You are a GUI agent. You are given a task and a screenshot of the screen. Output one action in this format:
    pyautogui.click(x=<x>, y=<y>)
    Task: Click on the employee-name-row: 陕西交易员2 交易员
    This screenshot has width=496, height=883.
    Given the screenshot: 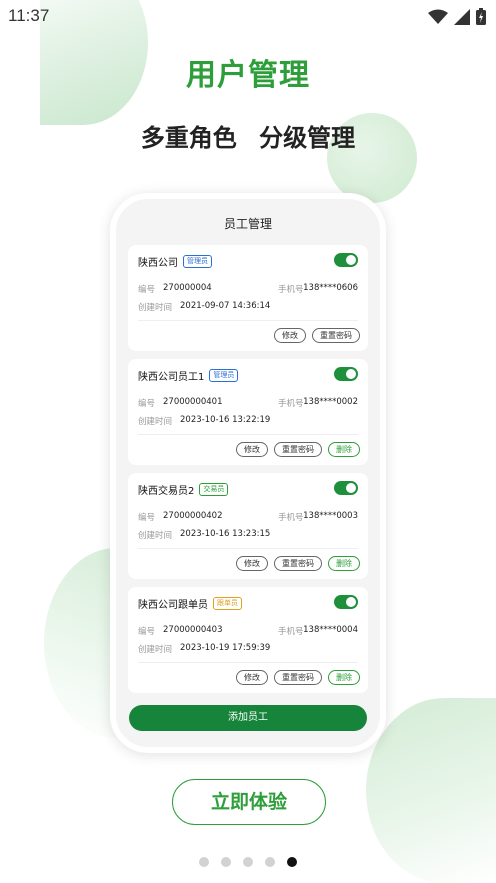 What is the action you would take?
    pyautogui.click(x=183, y=489)
    